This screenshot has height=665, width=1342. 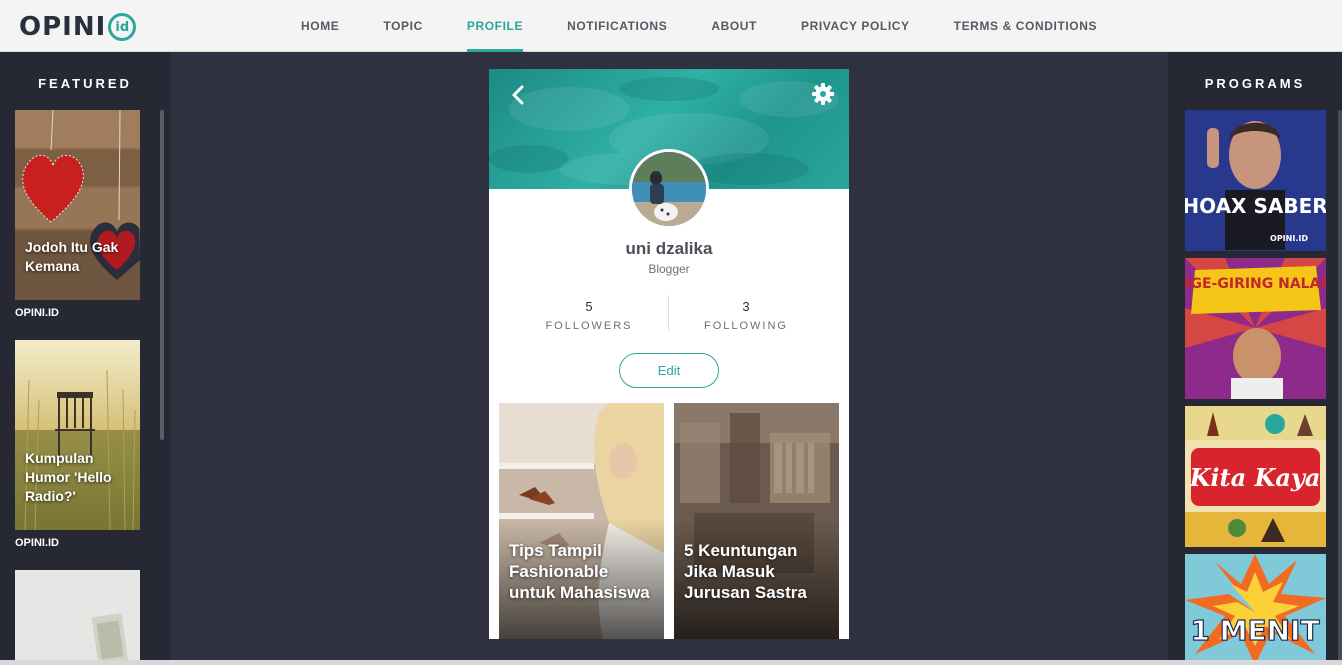 What do you see at coordinates (77, 205) in the screenshot?
I see `featured-card-1: Jodoh Itu Gak Kemana` at bounding box center [77, 205].